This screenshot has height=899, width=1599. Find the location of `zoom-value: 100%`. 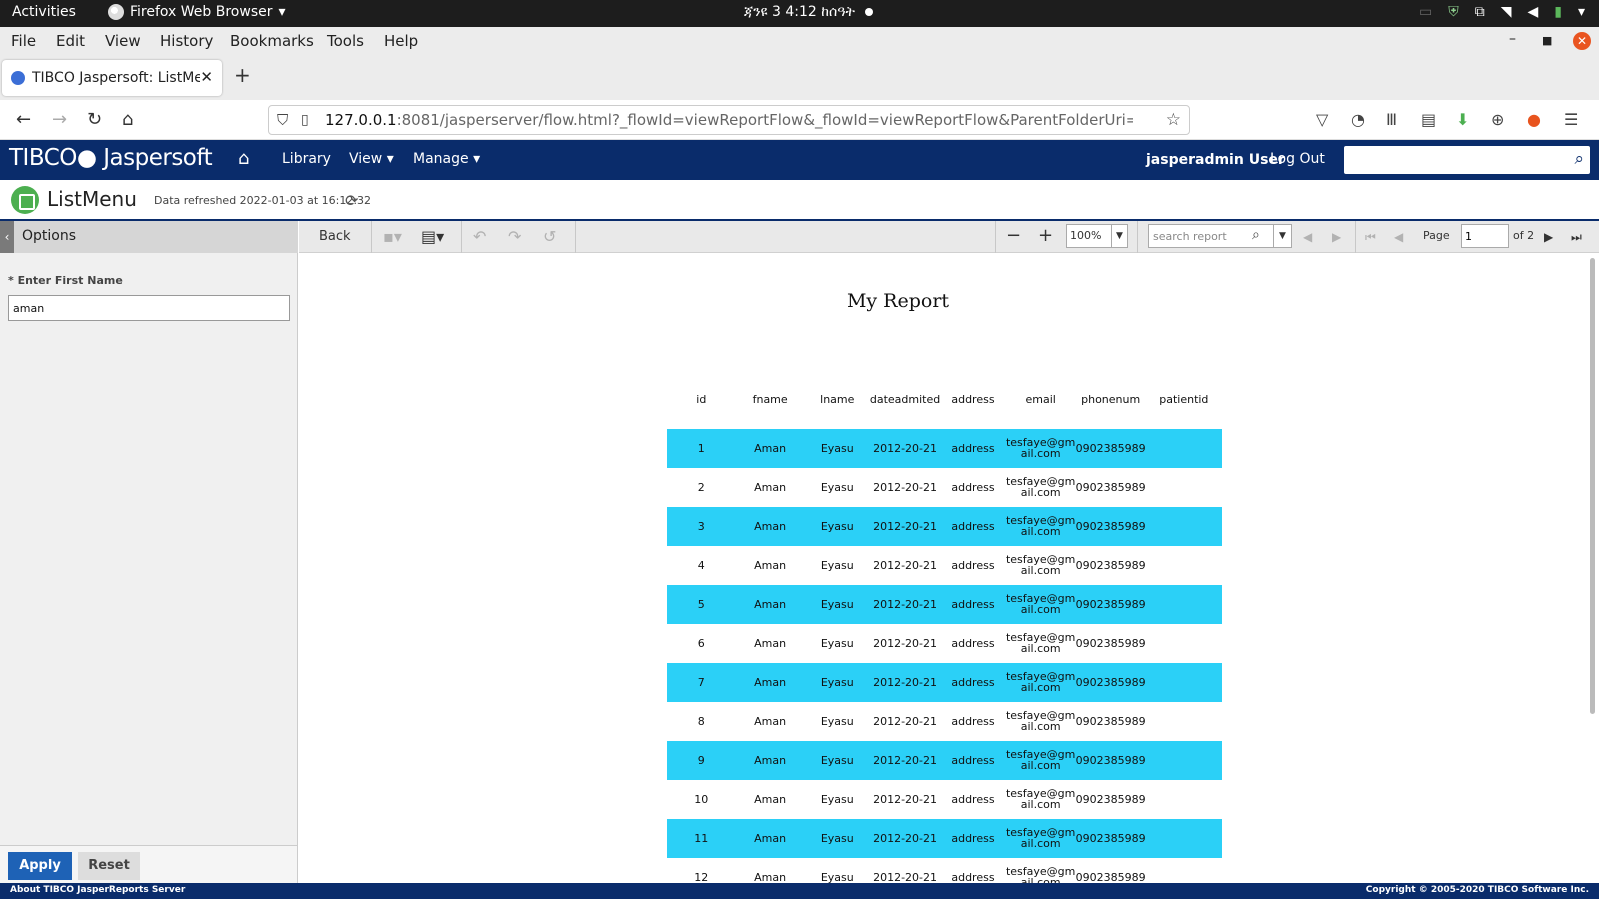

zoom-value: 100% is located at coordinates (1086, 235).